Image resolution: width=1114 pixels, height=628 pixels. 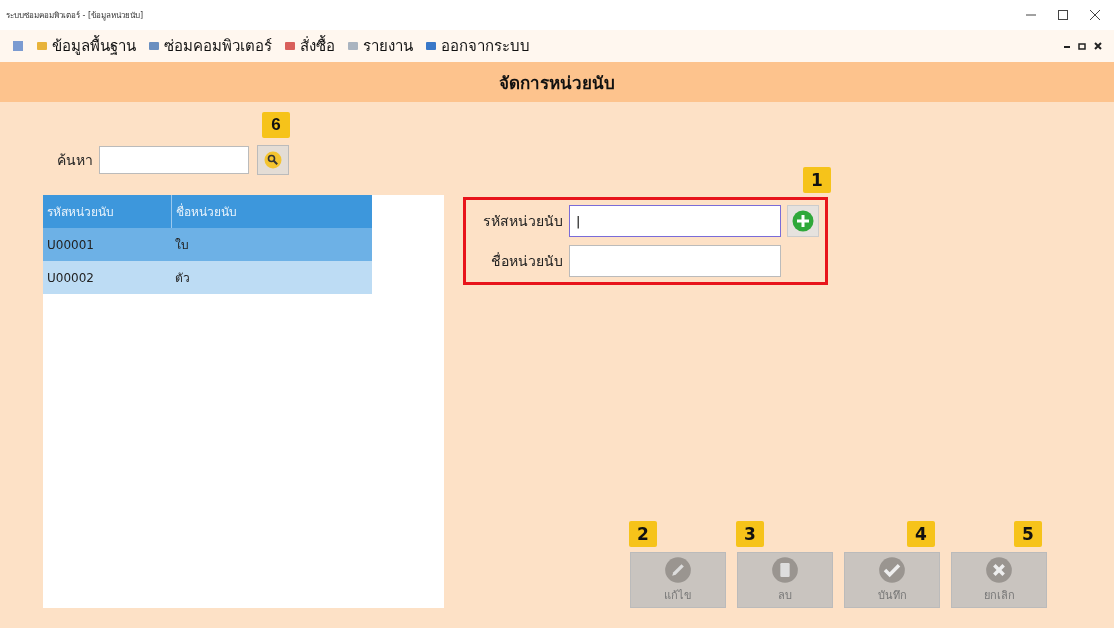 I want to click on pencil-icon, so click(x=678, y=570).